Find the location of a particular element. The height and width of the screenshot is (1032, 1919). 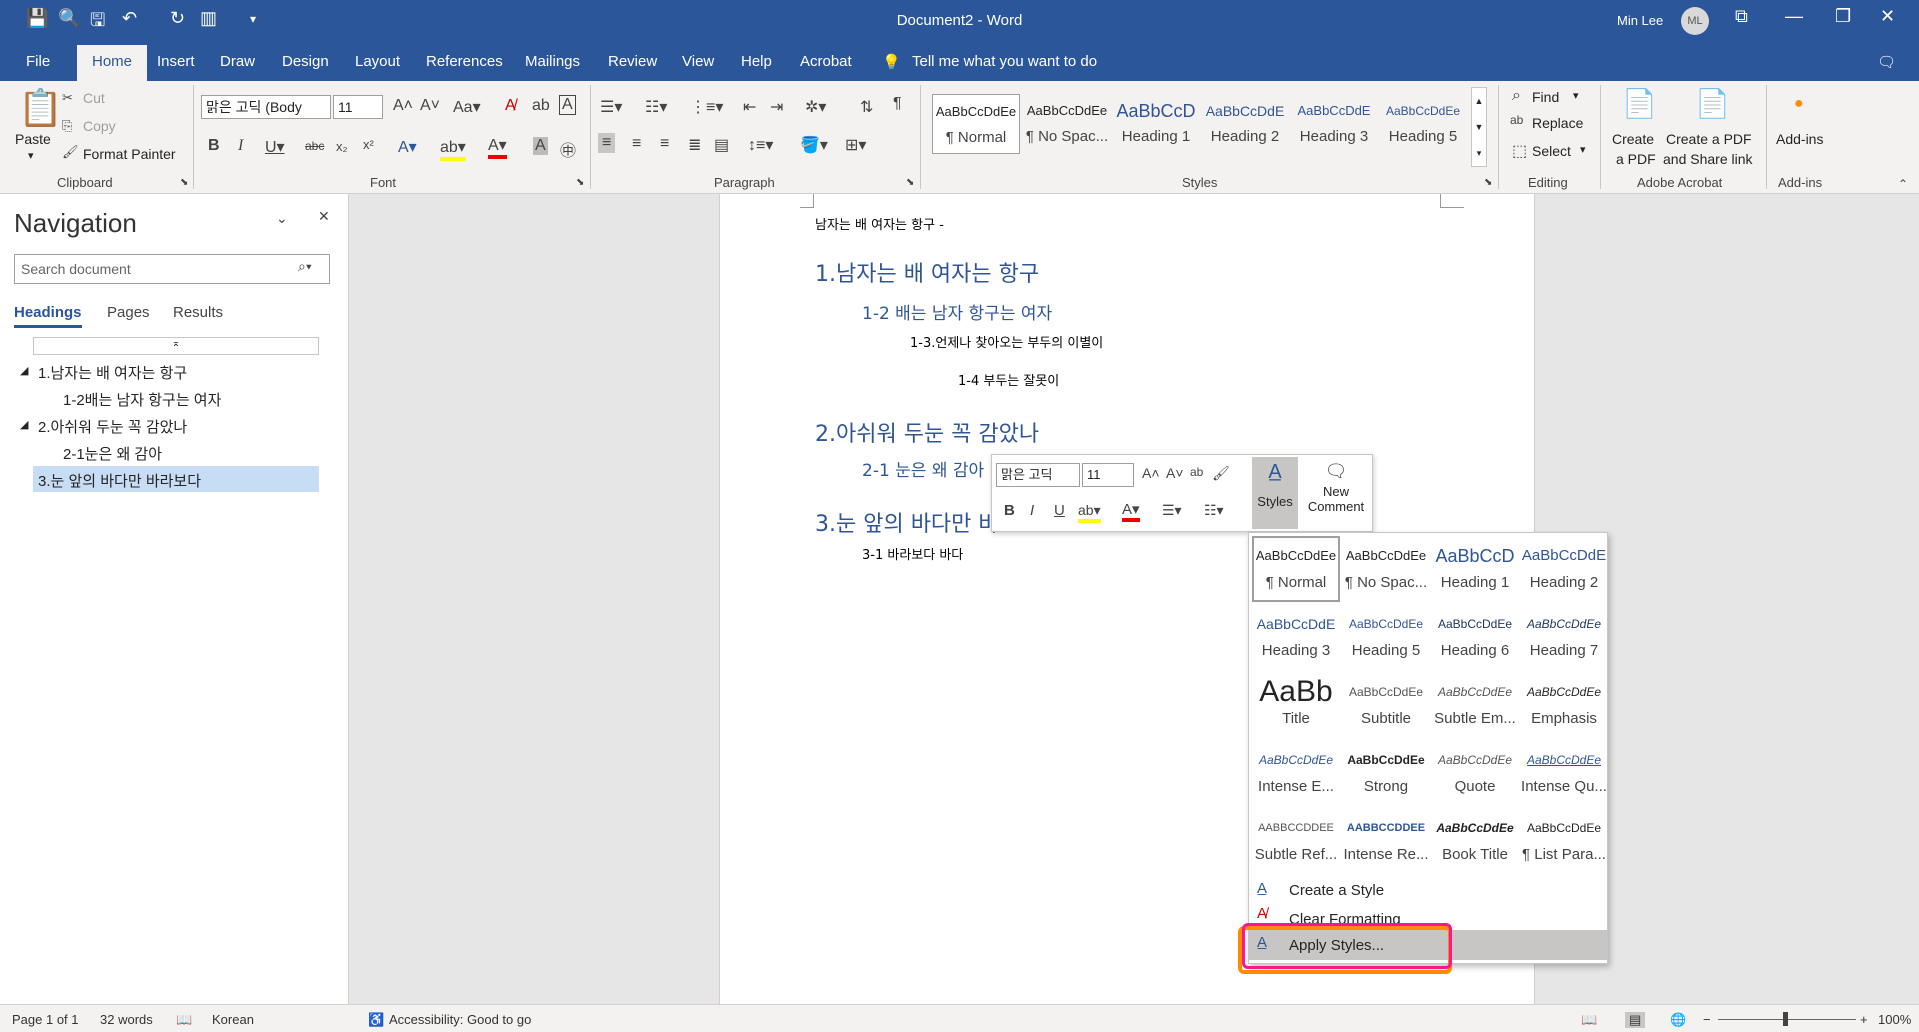

highlight-icon: ab▾ is located at coordinates (1089, 512).